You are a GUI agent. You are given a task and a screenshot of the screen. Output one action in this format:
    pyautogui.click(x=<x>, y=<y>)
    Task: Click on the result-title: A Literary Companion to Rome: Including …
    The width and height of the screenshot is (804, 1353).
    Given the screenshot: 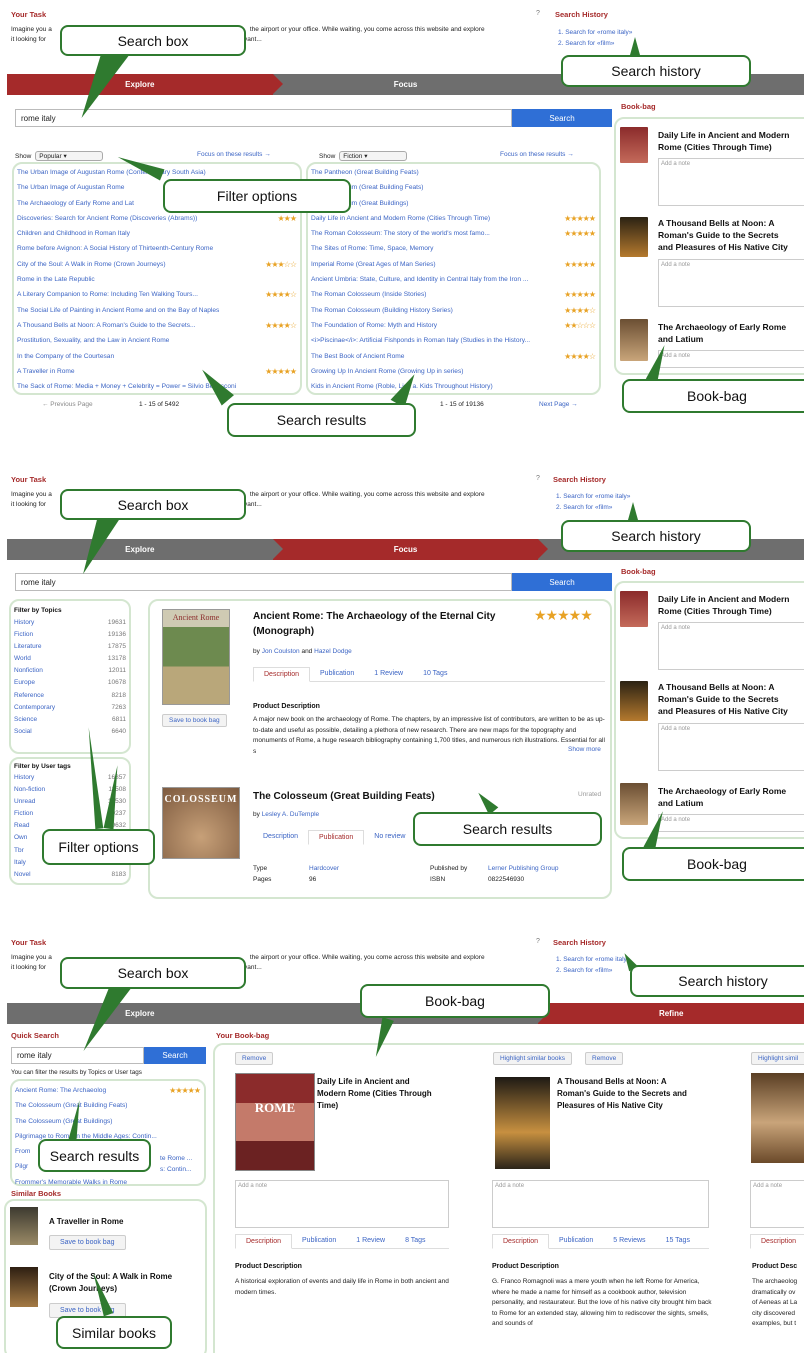 What is the action you would take?
    pyautogui.click(x=107, y=294)
    